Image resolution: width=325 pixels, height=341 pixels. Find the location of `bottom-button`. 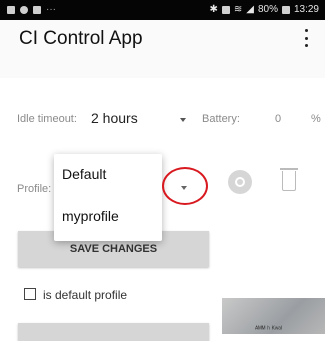

bottom-button is located at coordinates (113, 332).